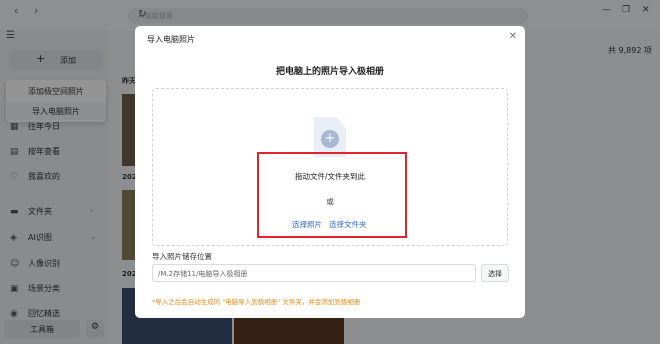  Describe the element at coordinates (314, 273) in the screenshot. I see `storage-path-field: /M.2存储11/电脑导入极相册` at that location.